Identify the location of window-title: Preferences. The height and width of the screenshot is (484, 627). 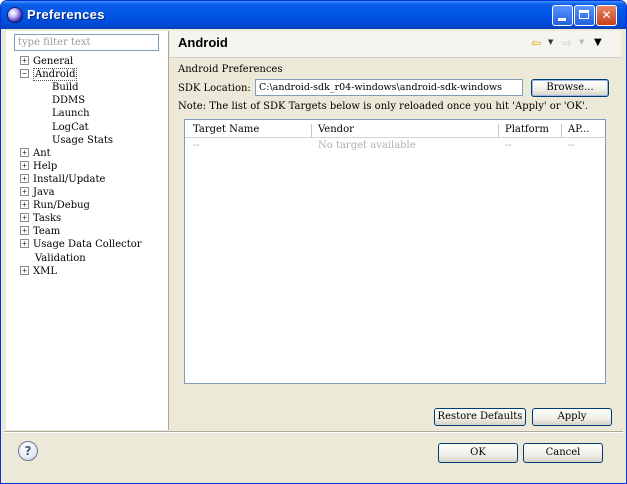
(66, 14).